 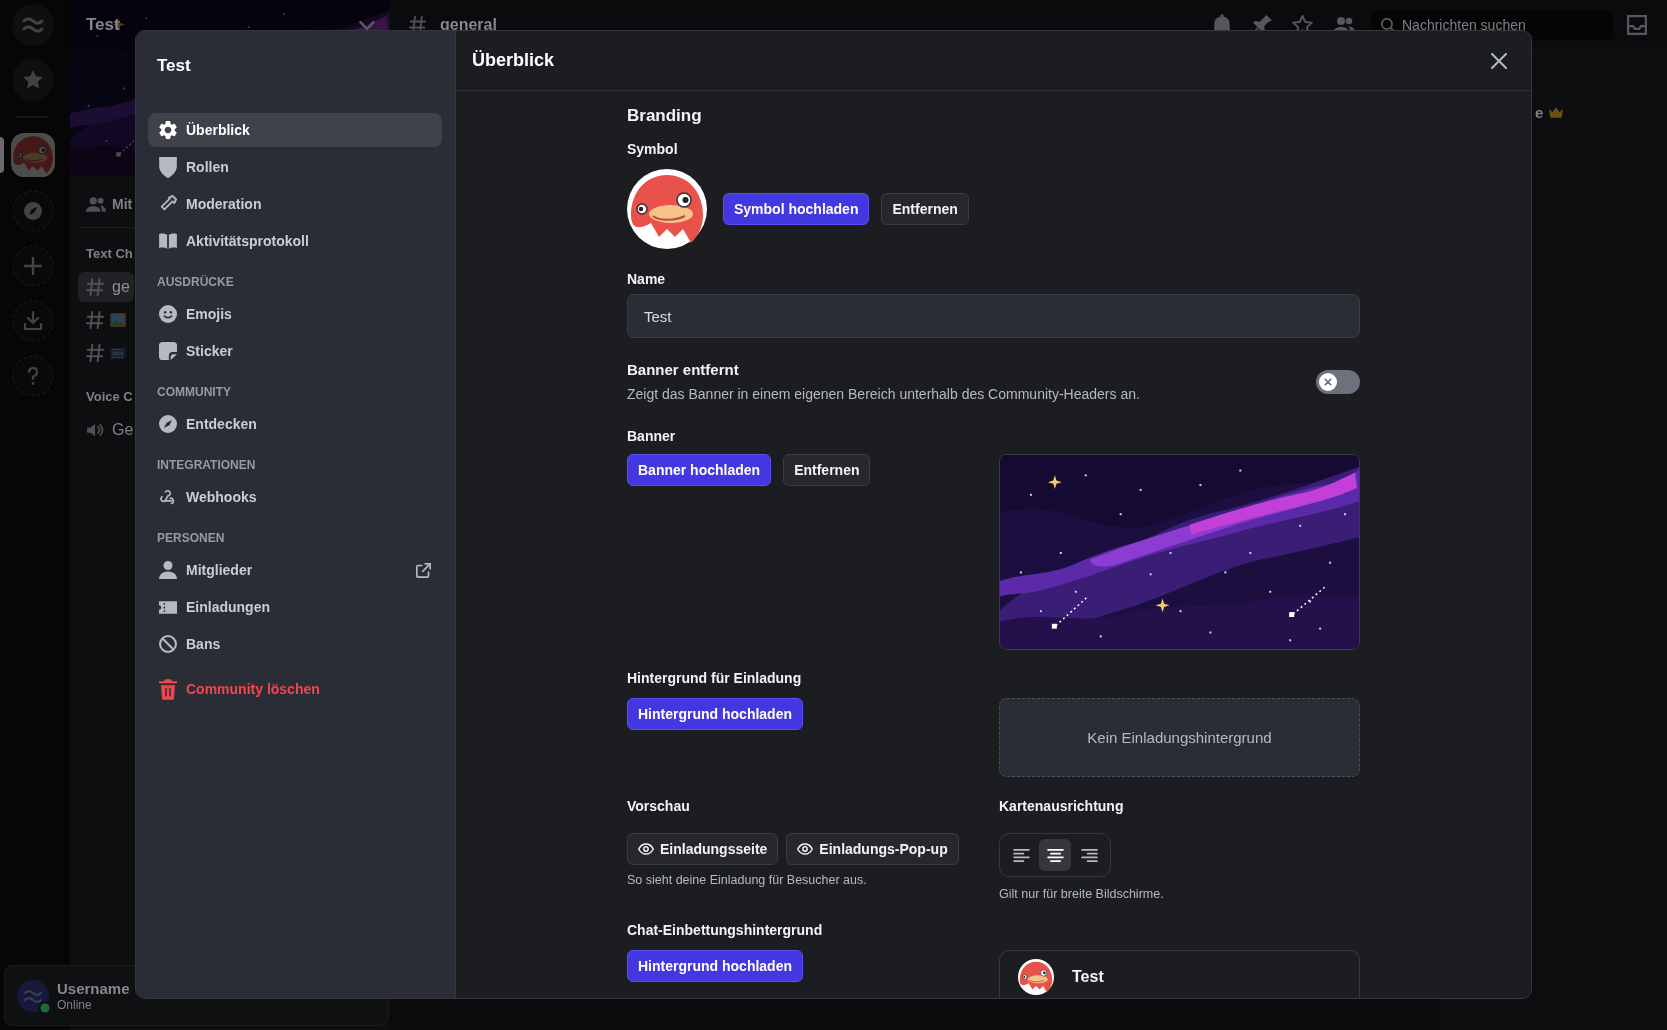 What do you see at coordinates (1061, 806) in the screenshot?
I see `field-label: Kartenausrichtung` at bounding box center [1061, 806].